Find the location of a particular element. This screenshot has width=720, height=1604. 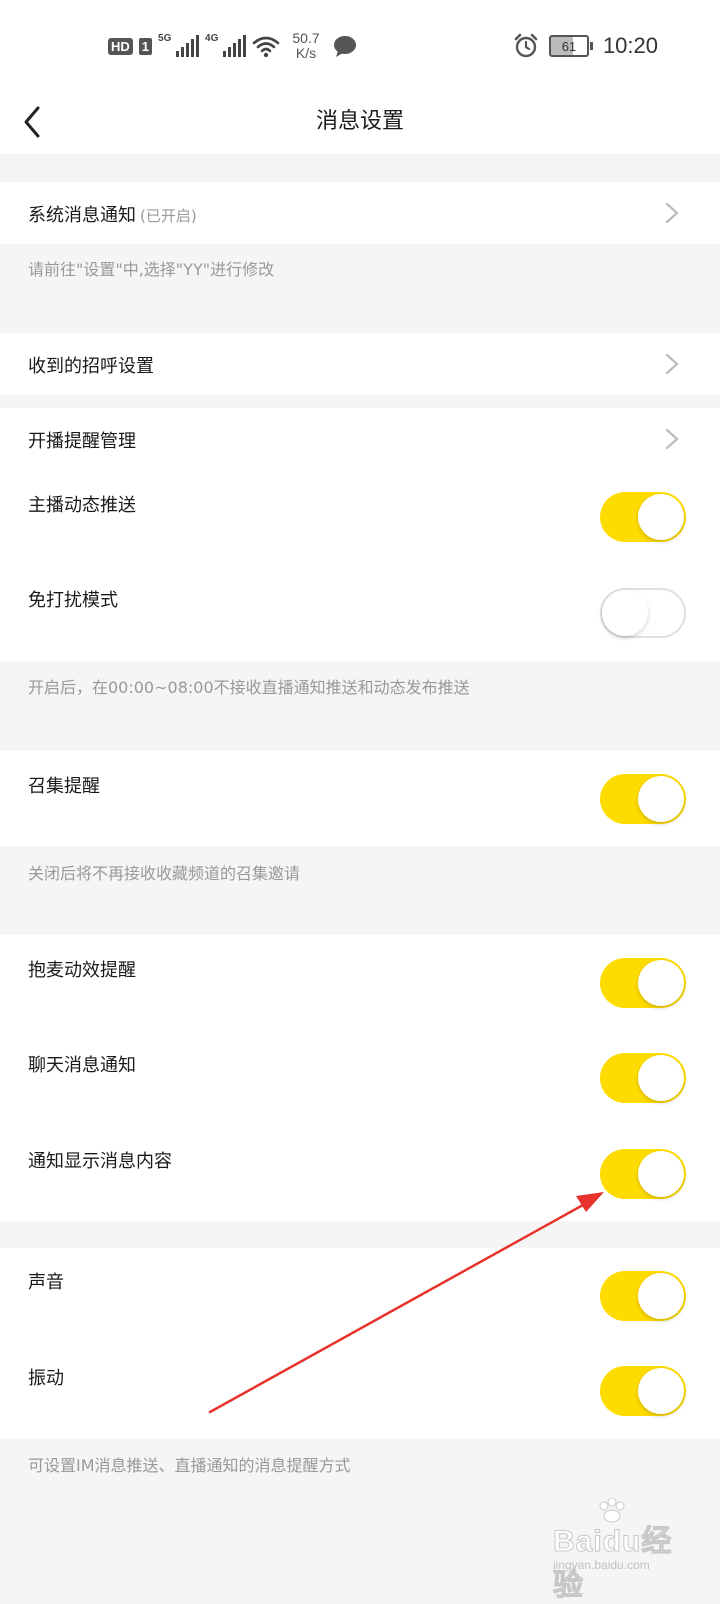

watermark-brand: Baidu经验 is located at coordinates (613, 1564).